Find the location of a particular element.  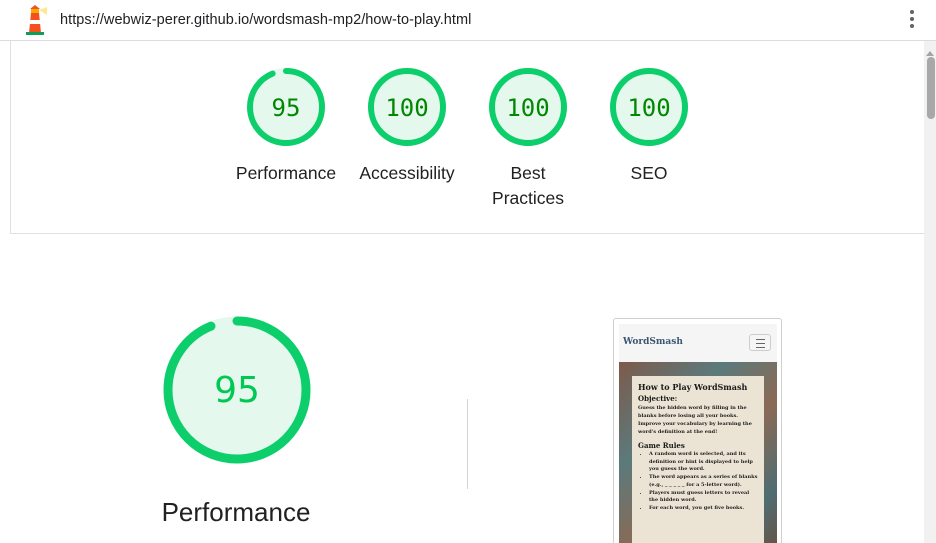

gauge-label: Best Practices is located at coordinates (528, 185).